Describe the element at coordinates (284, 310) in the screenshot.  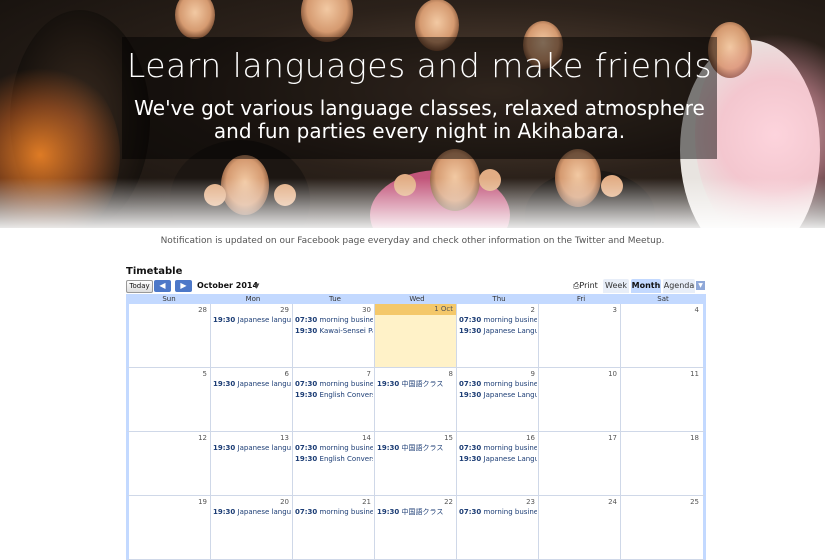
I see `day-number: 29` at that location.